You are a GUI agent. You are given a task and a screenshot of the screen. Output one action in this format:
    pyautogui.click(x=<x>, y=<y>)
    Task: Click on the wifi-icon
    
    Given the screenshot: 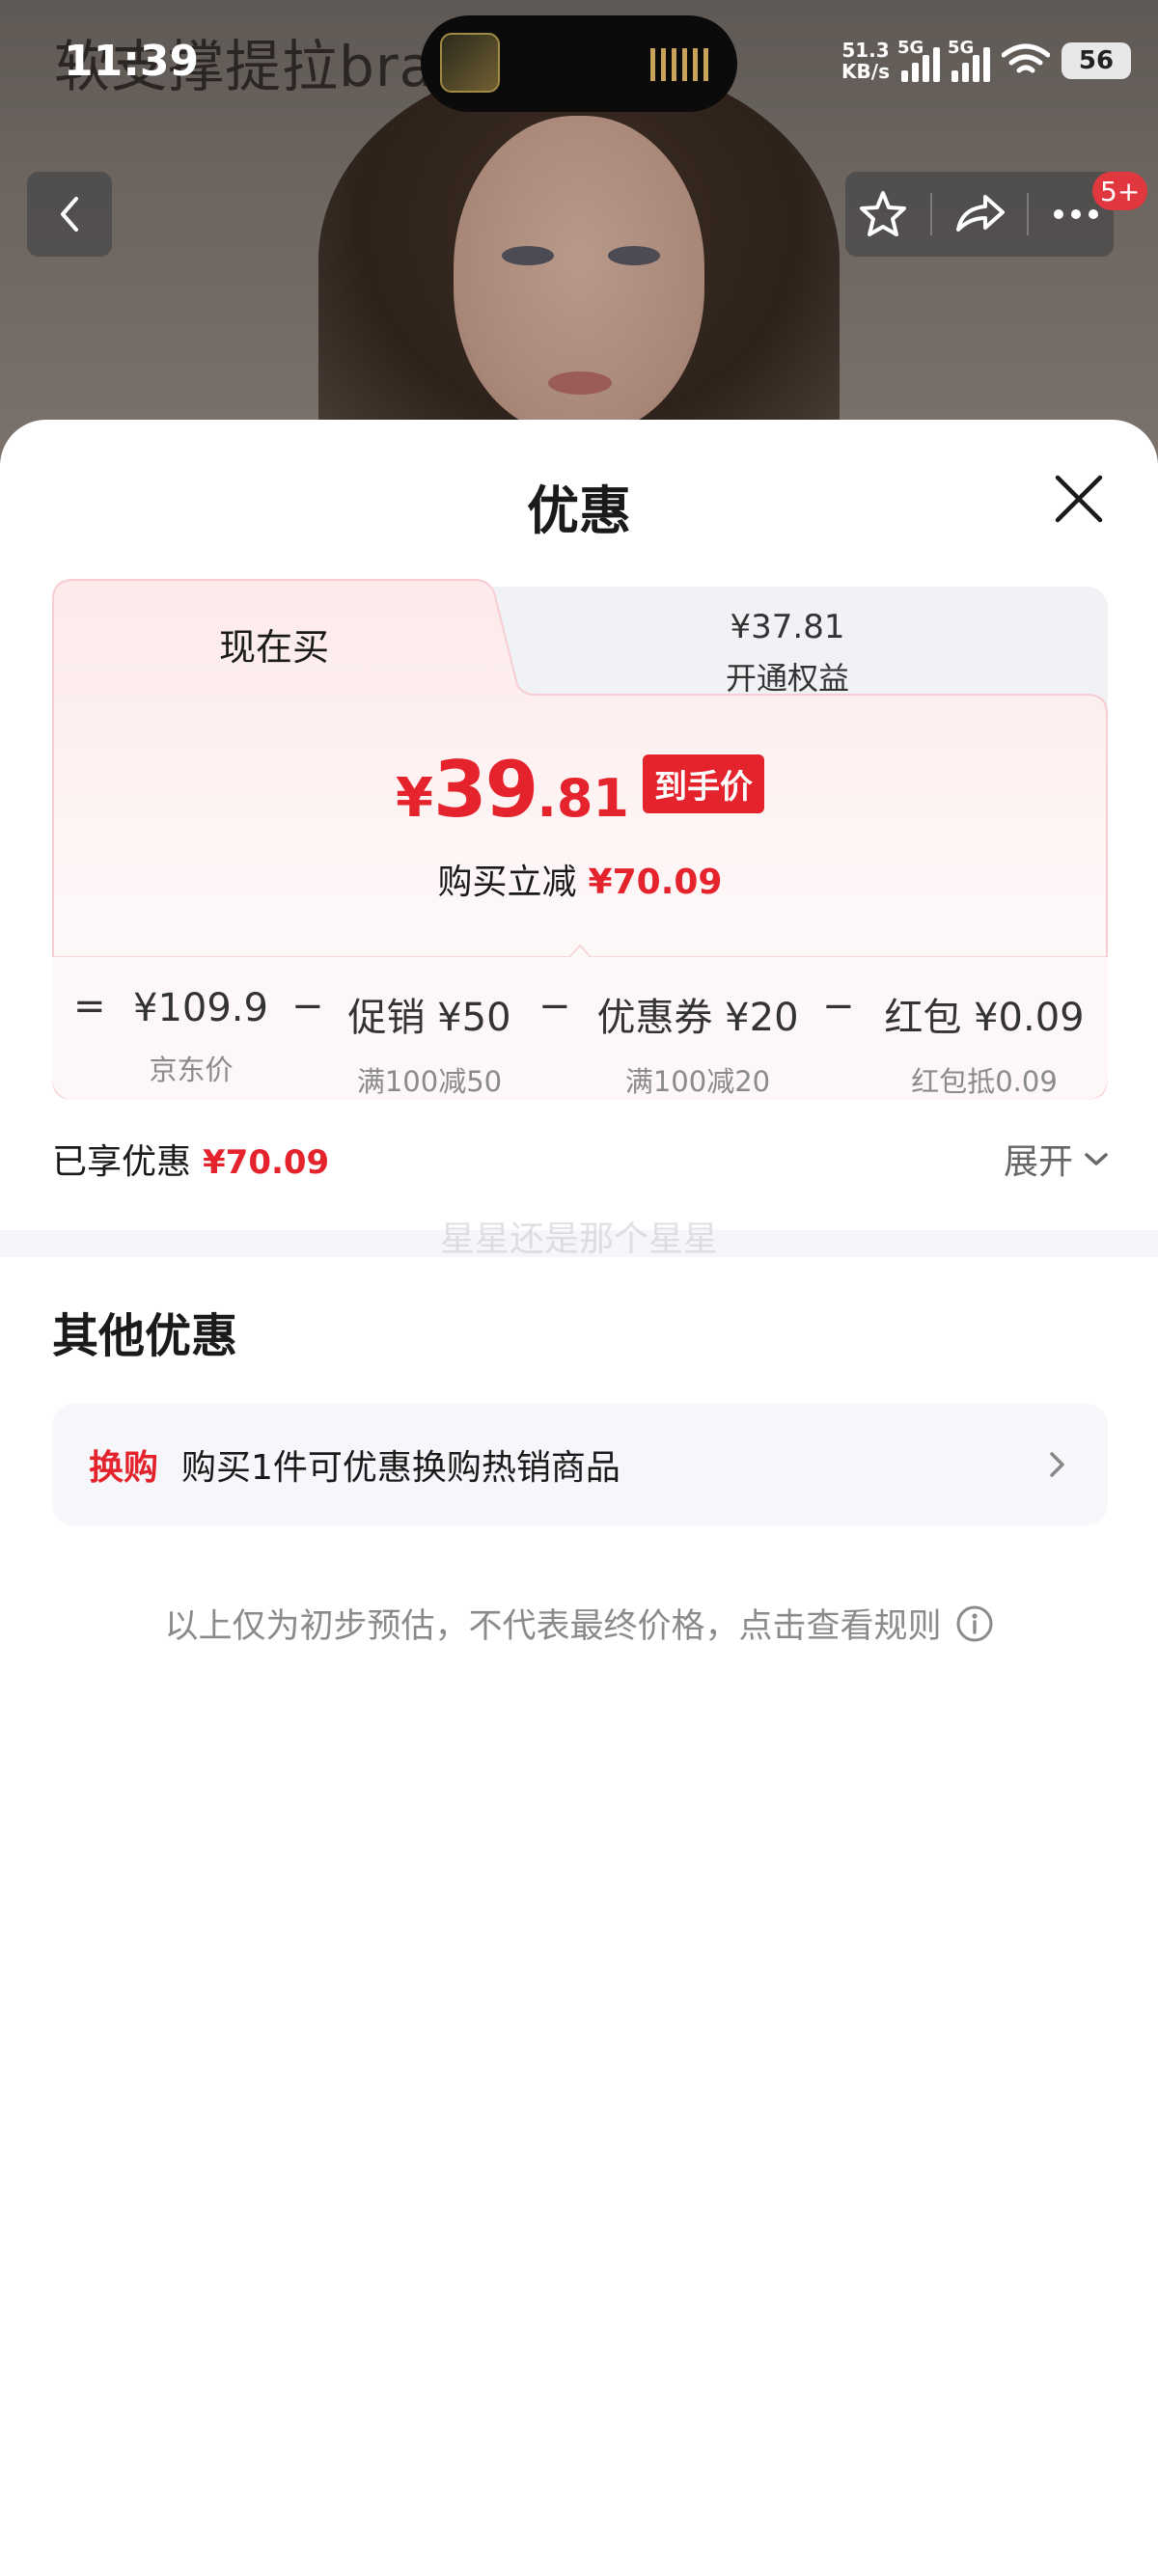 What is the action you would take?
    pyautogui.click(x=1026, y=58)
    